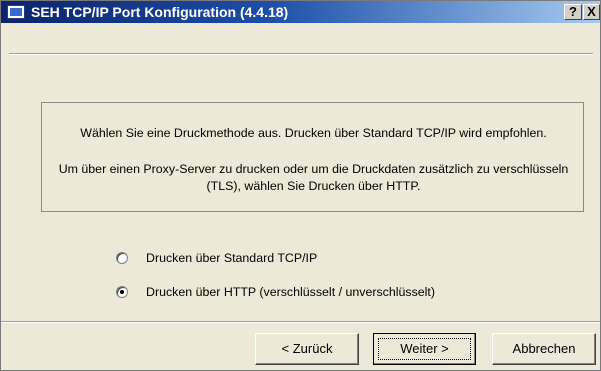  Describe the element at coordinates (591, 12) in the screenshot. I see `close-button: X` at that location.